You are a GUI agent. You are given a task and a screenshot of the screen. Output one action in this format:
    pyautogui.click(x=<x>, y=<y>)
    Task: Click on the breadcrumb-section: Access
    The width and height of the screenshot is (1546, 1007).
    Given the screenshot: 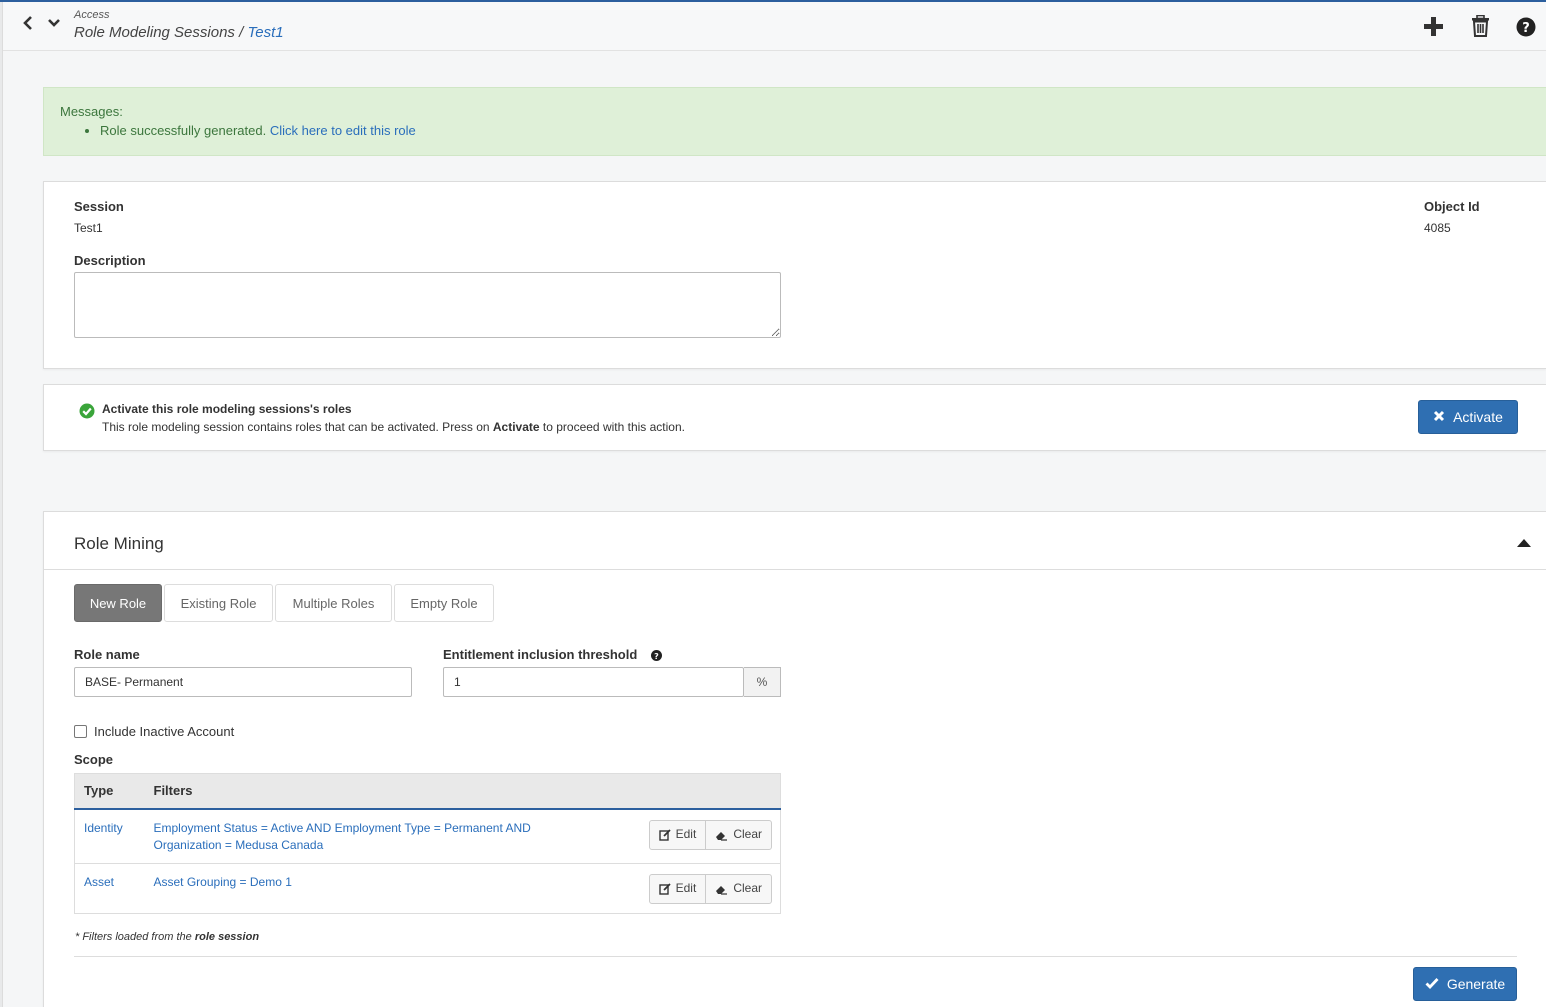 What is the action you would take?
    pyautogui.click(x=92, y=15)
    